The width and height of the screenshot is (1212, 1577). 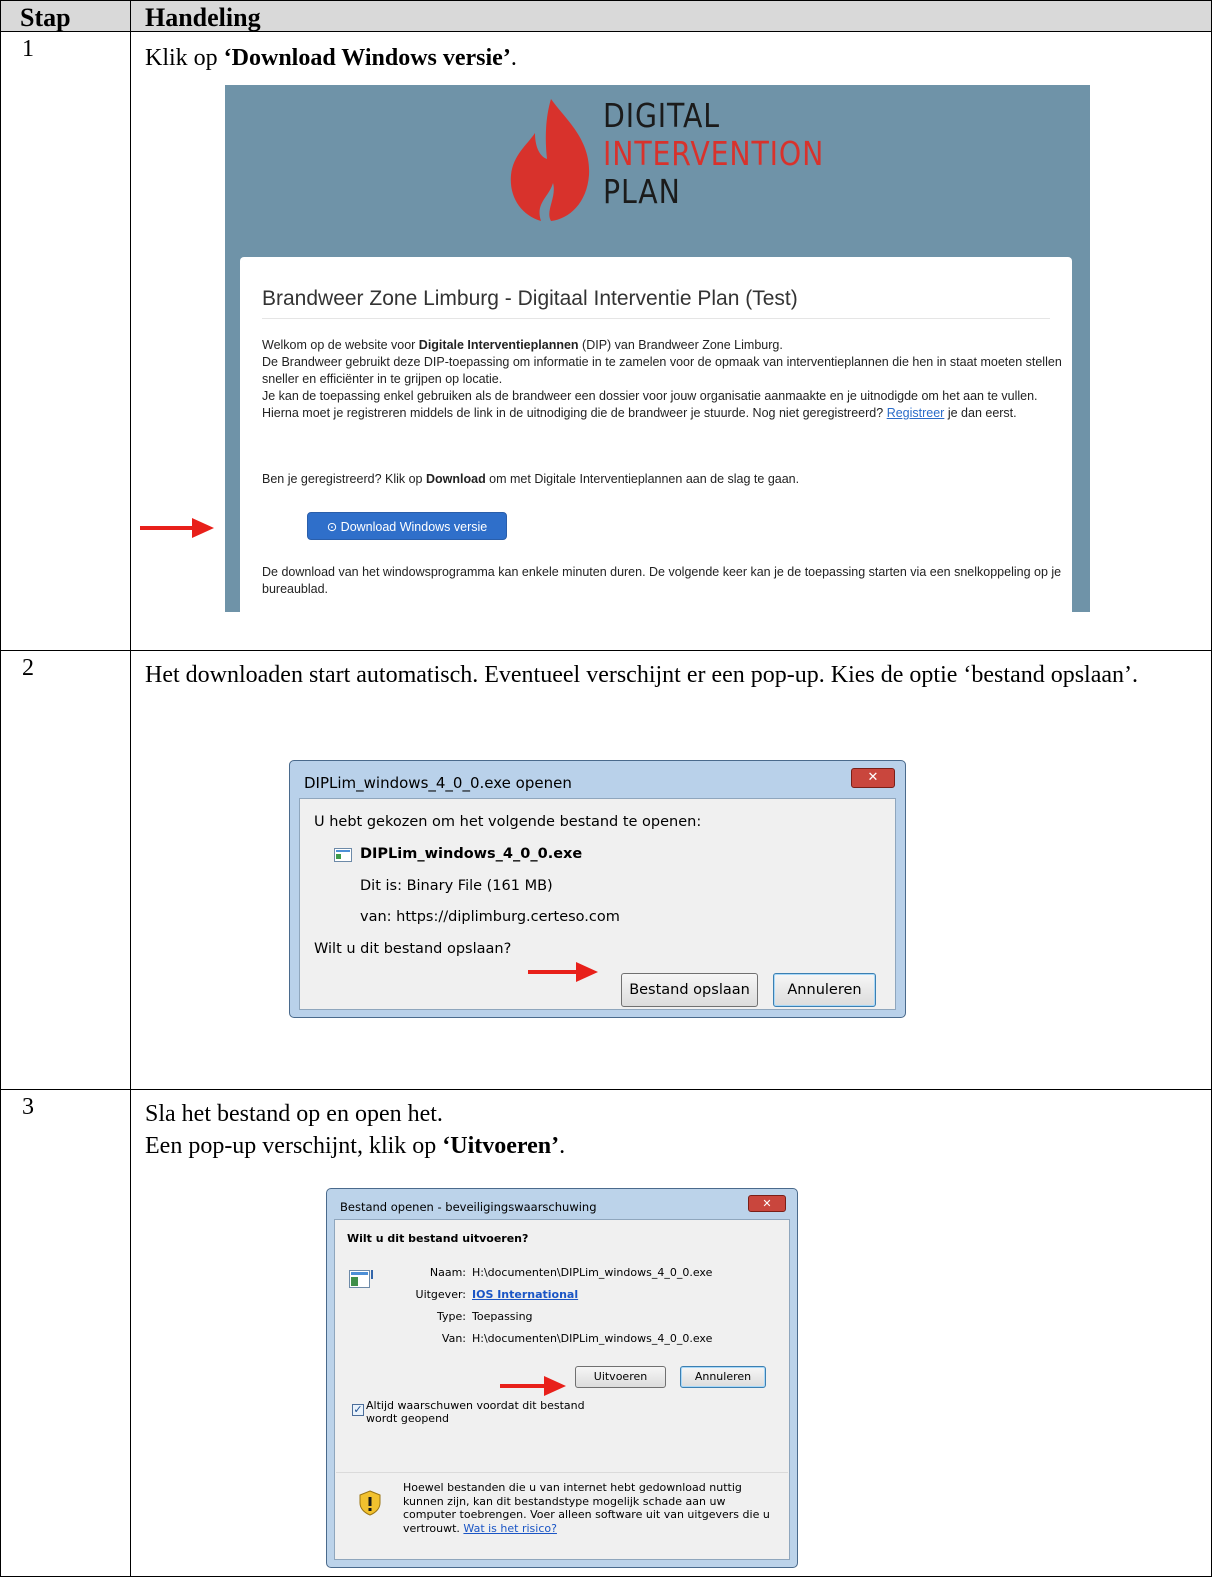 I want to click on from-label: Van:, so click(x=453, y=1338).